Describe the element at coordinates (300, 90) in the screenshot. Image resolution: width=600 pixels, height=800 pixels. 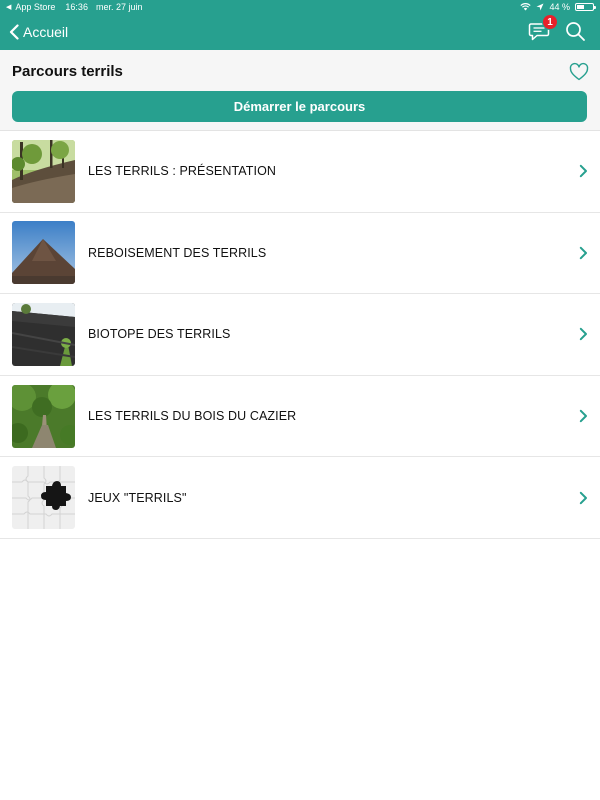
I see `tour-header: Parcours terrils Démarrer le parcours` at that location.